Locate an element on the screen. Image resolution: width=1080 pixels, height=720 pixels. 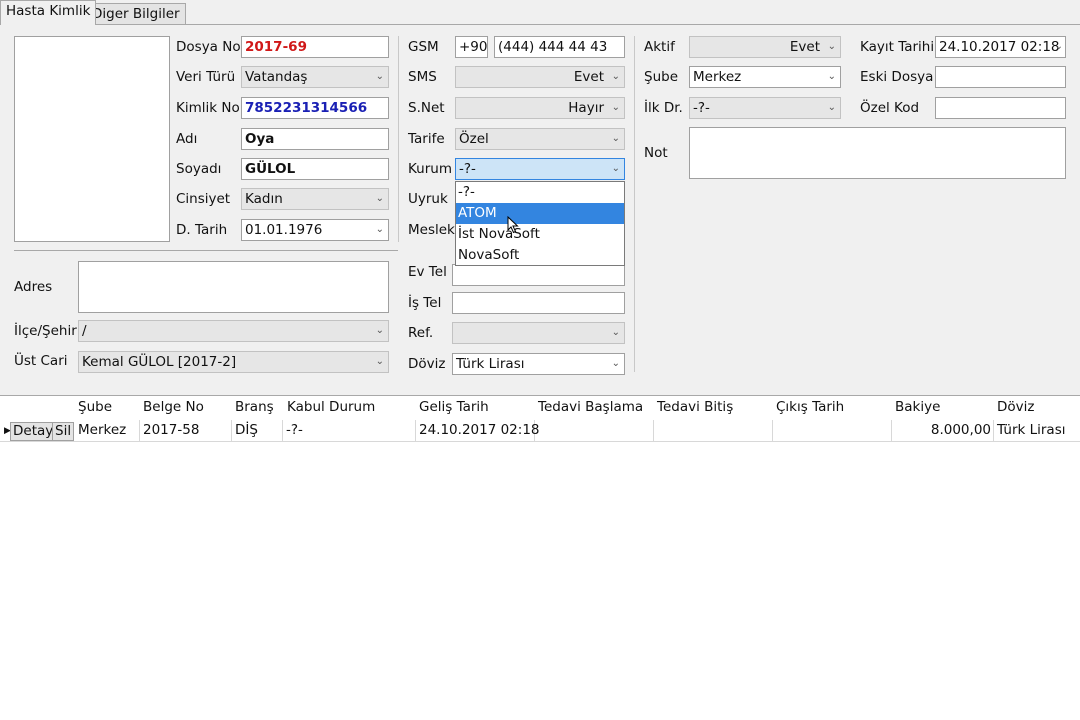
ilk-dr-label: İlk Dr. is located at coordinates (663, 108).